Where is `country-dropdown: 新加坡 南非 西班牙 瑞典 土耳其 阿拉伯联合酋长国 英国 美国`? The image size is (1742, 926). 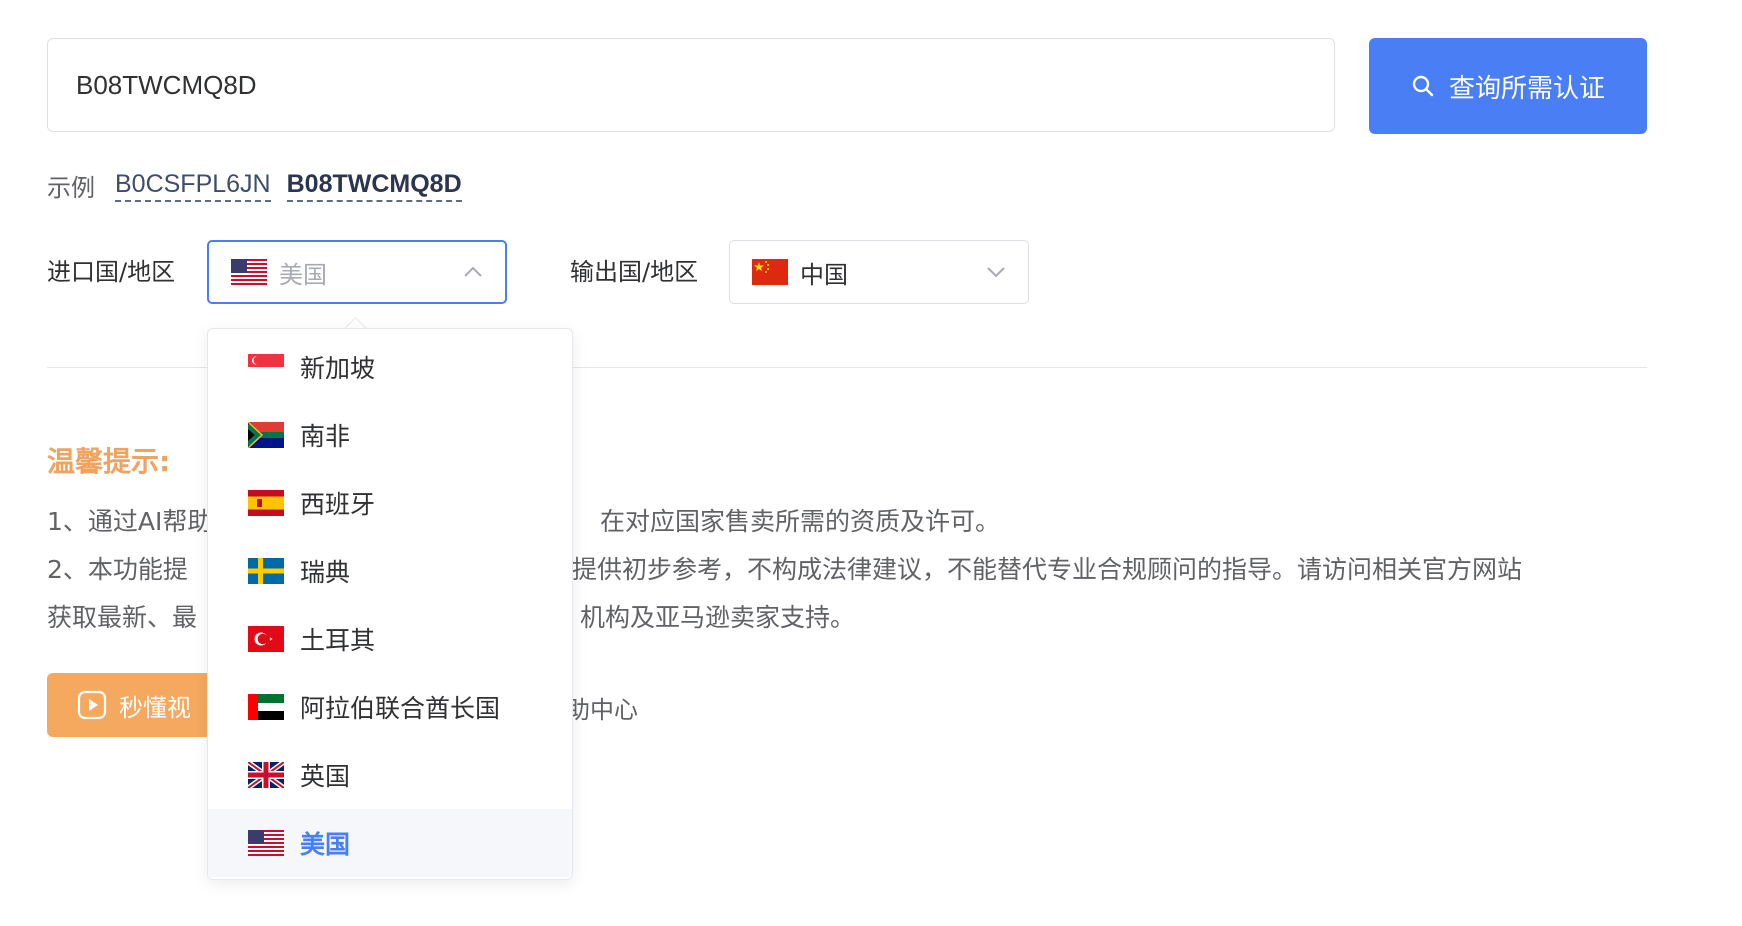 country-dropdown: 新加坡 南非 西班牙 瑞典 土耳其 阿拉伯联合酋长国 英国 美国 is located at coordinates (390, 604).